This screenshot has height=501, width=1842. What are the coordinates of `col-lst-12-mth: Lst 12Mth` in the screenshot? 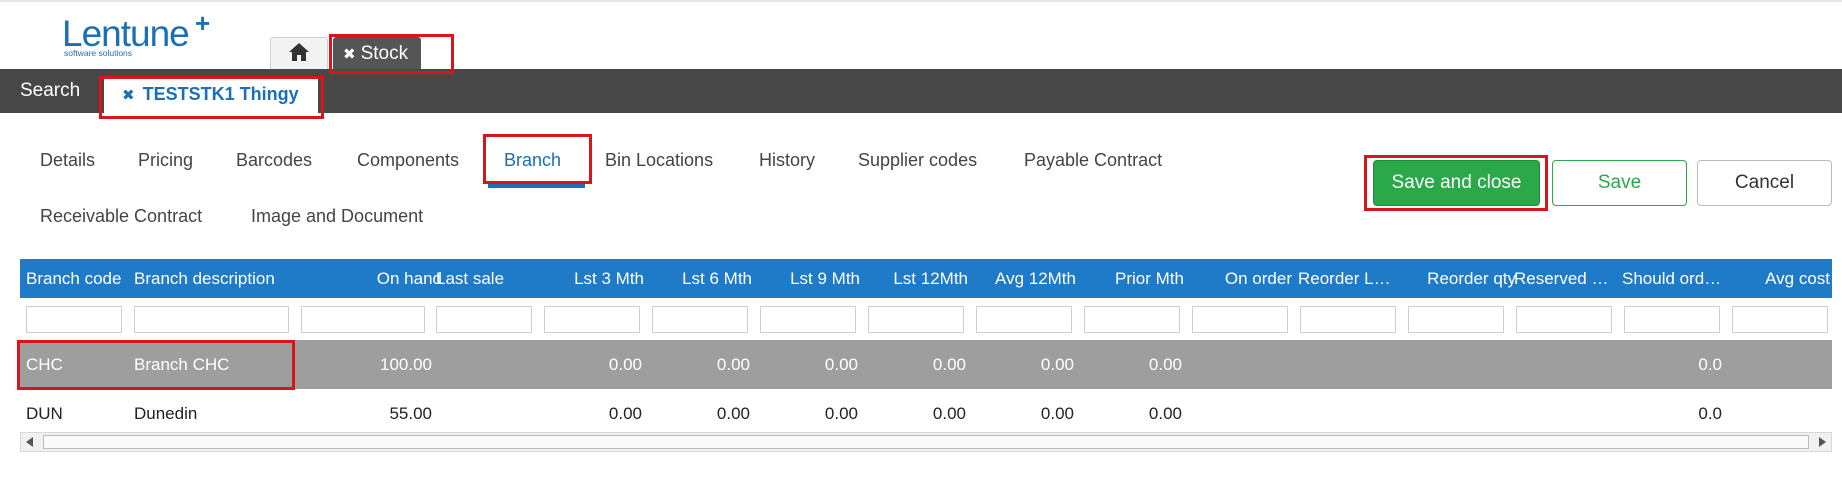 It's located at (918, 278).